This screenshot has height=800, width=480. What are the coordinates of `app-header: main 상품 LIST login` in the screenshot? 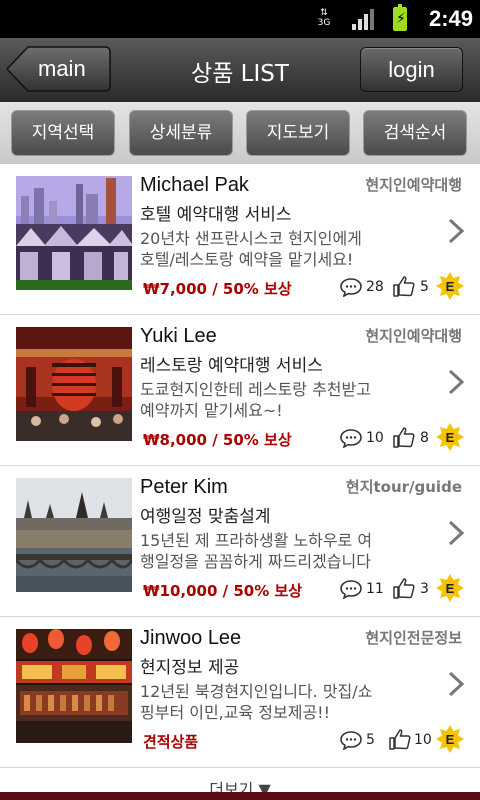 It's located at (240, 70).